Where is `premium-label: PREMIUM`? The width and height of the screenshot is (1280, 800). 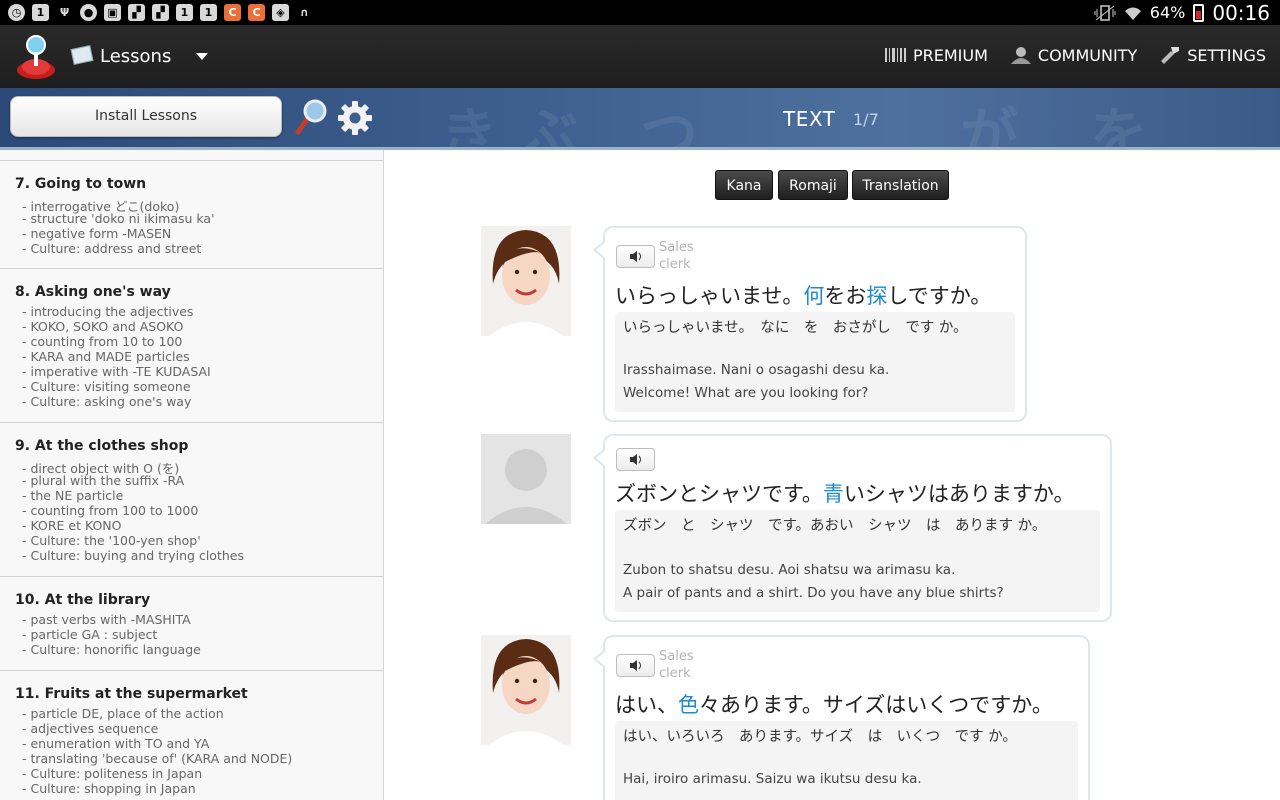
premium-label: PREMIUM is located at coordinates (950, 55).